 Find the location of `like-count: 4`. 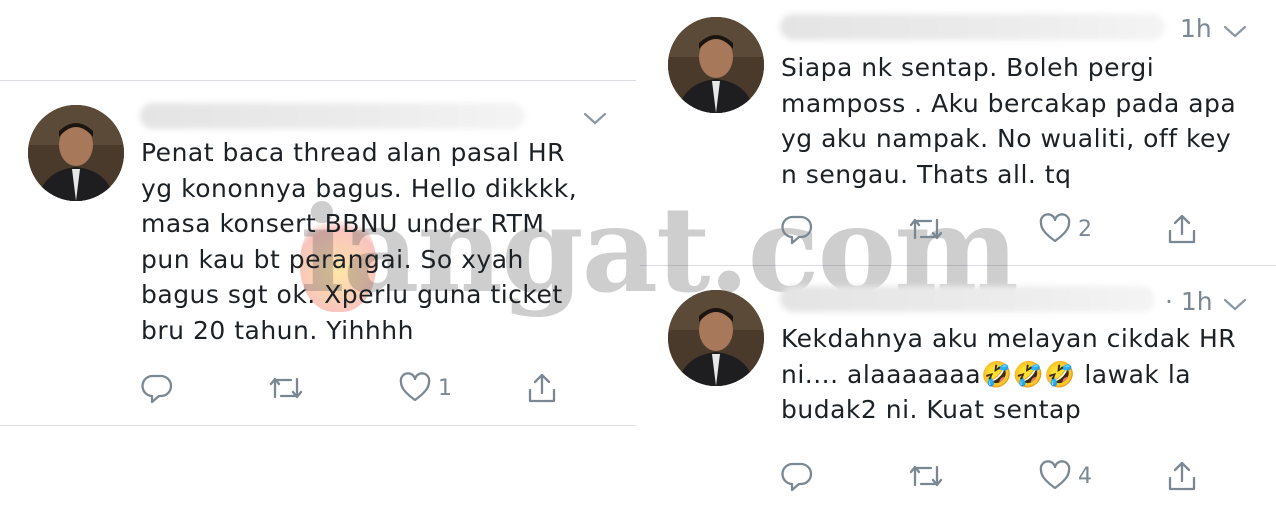

like-count: 4 is located at coordinates (1085, 476).